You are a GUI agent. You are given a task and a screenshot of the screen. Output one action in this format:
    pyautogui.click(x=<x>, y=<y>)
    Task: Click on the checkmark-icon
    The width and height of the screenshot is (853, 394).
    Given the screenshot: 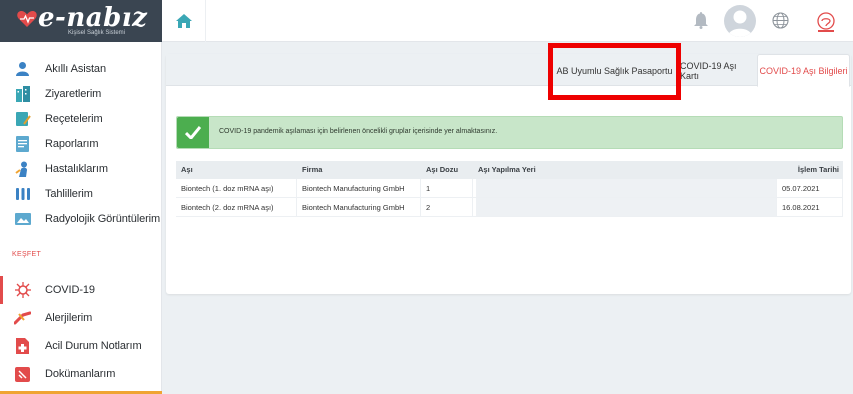 What is the action you would take?
    pyautogui.click(x=193, y=132)
    